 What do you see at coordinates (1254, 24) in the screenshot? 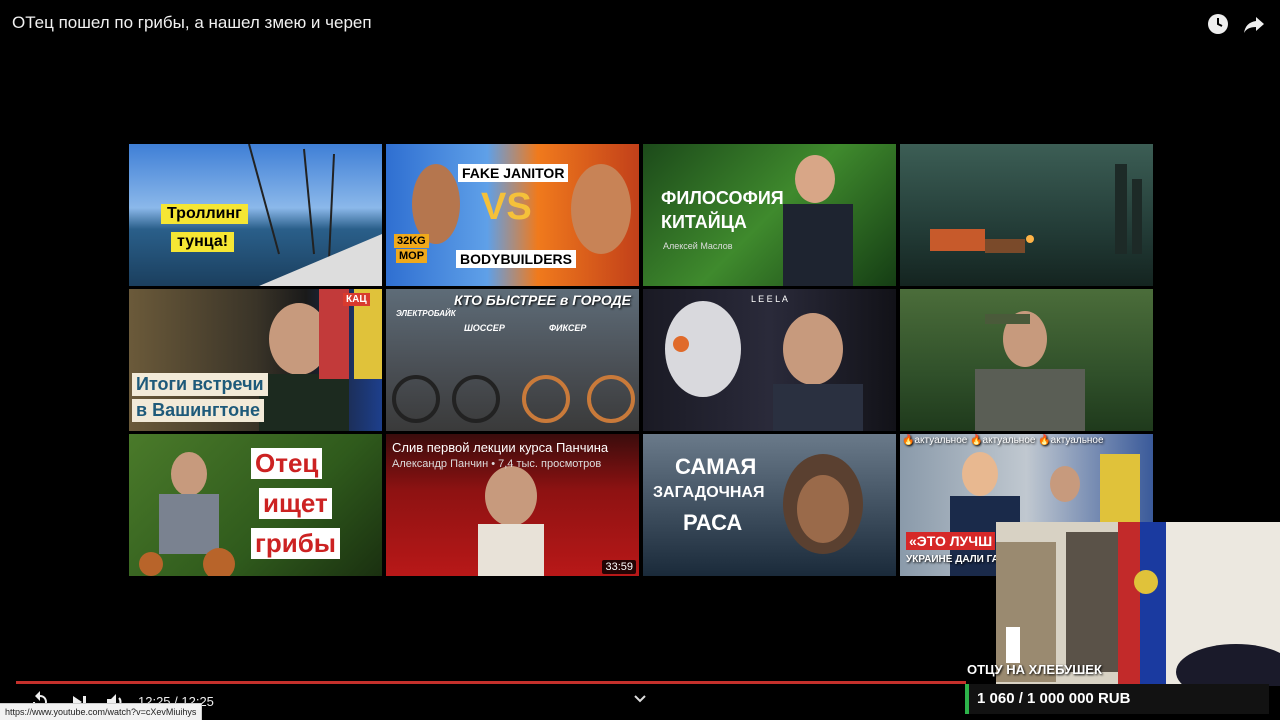
I see `share-icon` at bounding box center [1254, 24].